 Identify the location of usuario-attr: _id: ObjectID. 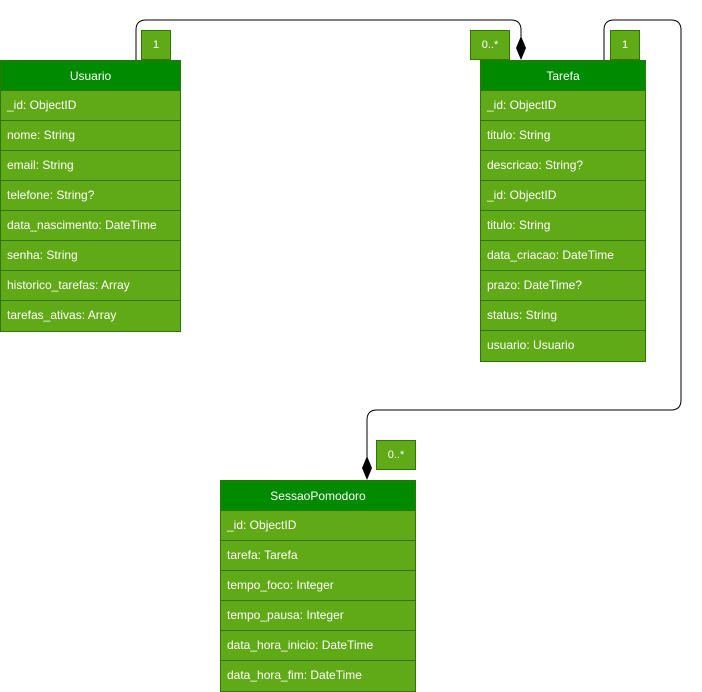
(90, 106).